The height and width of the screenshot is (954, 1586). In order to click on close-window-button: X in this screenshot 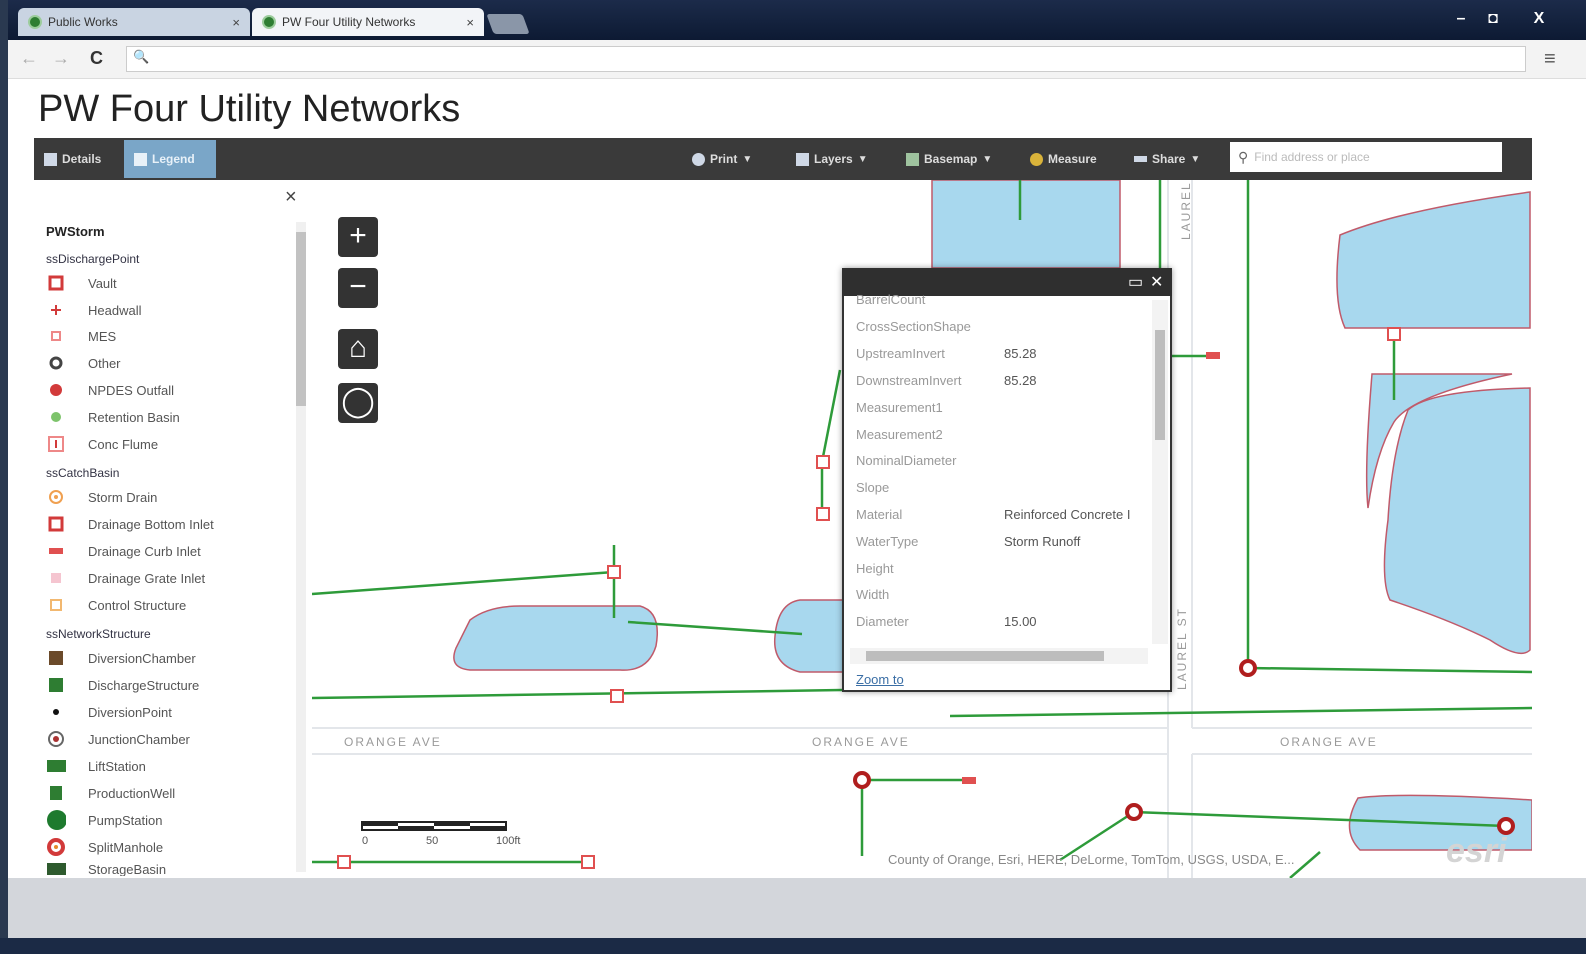, I will do `click(1539, 19)`.